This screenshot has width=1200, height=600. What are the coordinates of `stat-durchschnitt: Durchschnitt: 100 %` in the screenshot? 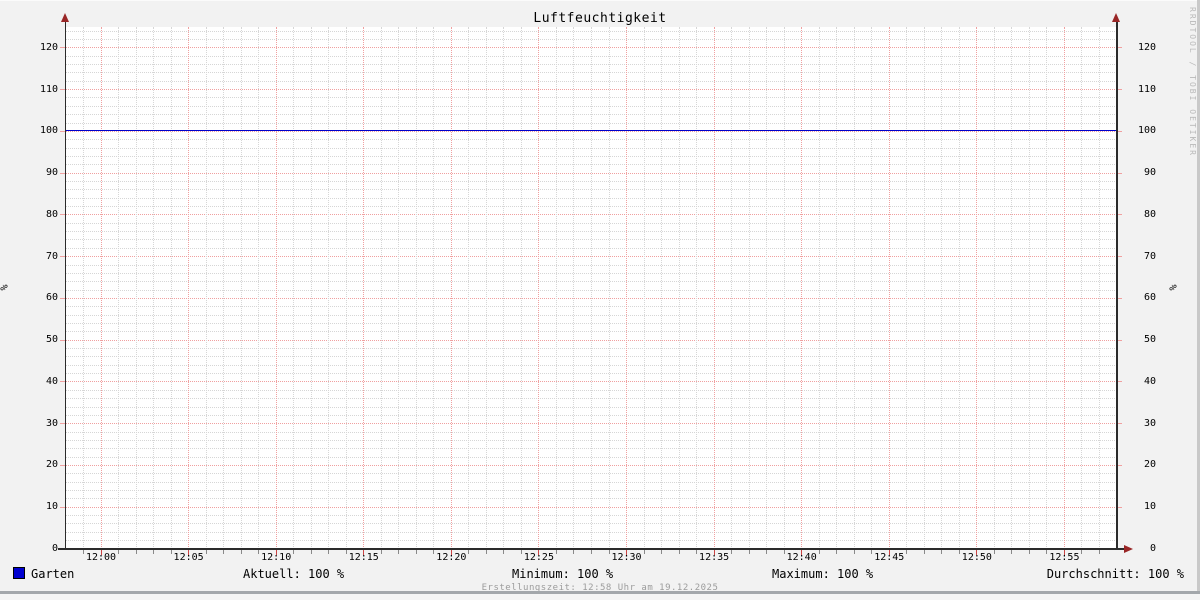 It's located at (1115, 574).